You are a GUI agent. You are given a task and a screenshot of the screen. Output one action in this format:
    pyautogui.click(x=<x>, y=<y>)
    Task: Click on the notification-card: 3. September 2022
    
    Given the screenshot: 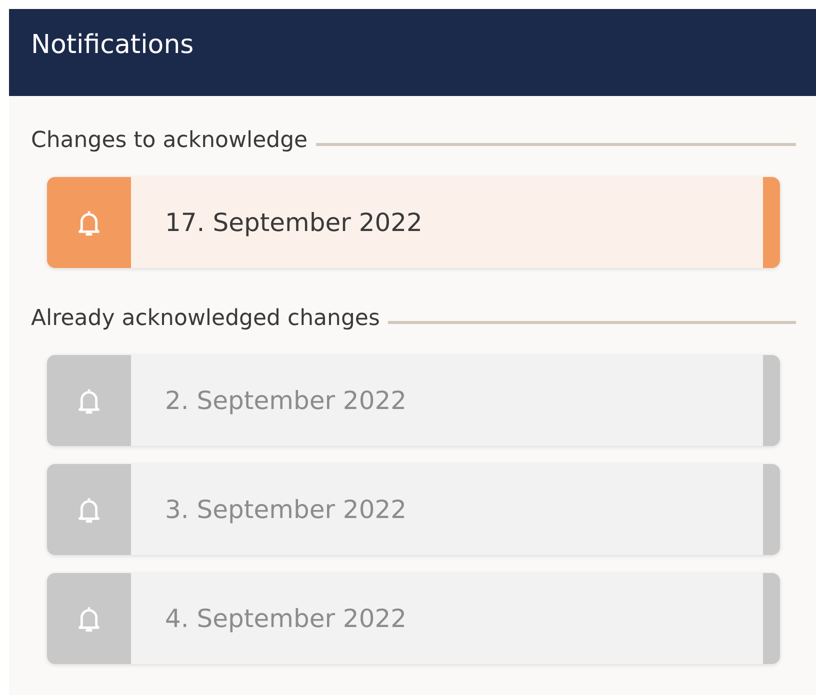 What is the action you would take?
    pyautogui.click(x=413, y=509)
    